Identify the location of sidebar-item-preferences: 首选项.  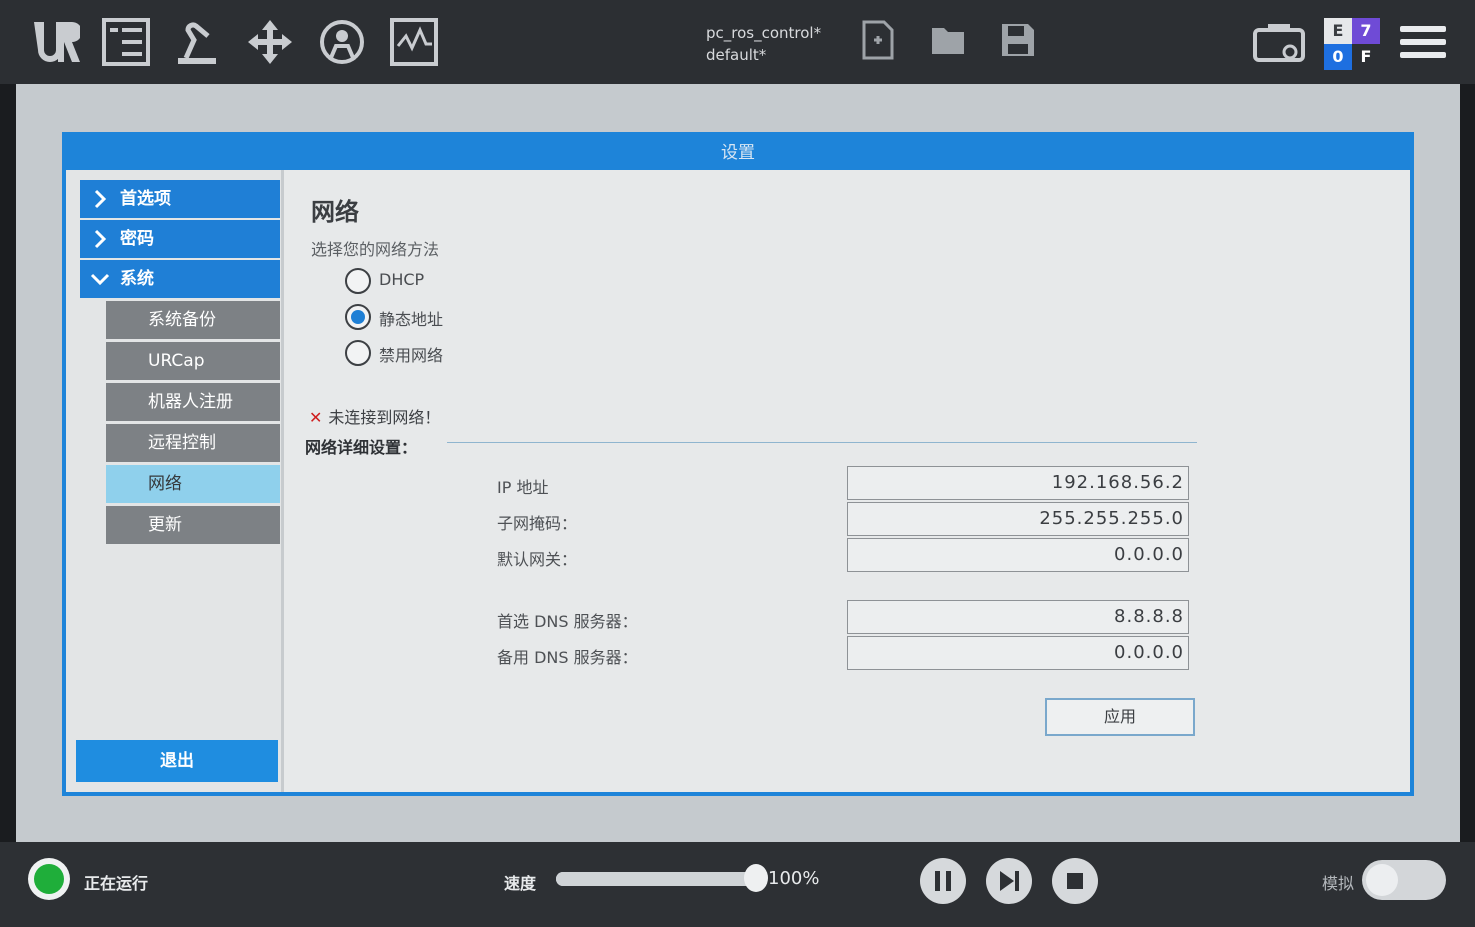
(180, 199).